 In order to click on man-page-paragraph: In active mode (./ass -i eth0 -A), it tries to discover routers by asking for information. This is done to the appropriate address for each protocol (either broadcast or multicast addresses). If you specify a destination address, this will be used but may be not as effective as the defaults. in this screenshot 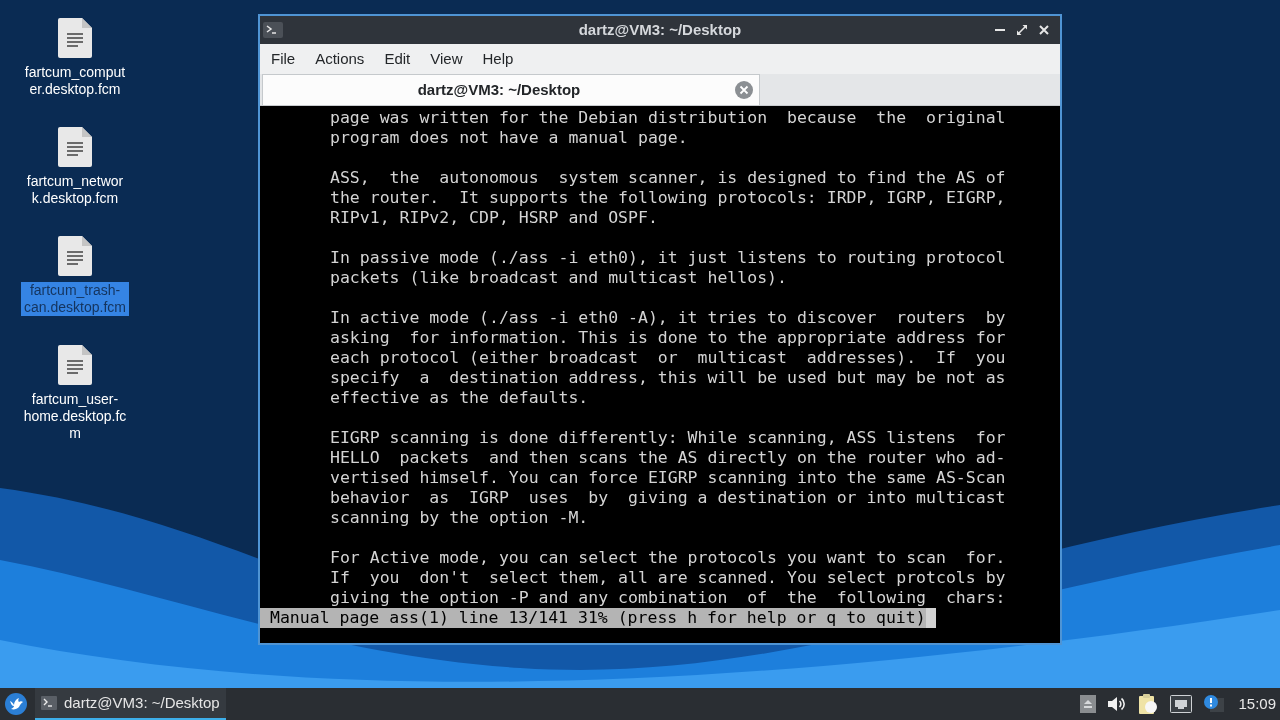, I will do `click(668, 358)`.